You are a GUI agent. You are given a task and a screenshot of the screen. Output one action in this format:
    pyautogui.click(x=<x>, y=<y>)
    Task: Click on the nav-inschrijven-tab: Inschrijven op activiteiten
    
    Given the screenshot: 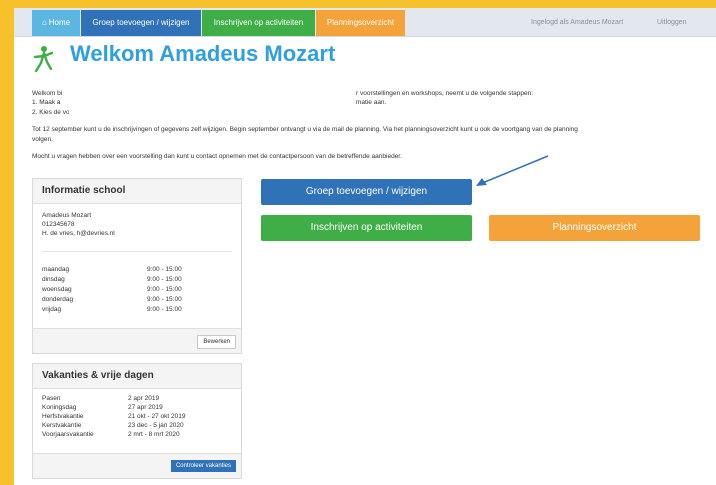 What is the action you would take?
    pyautogui.click(x=258, y=23)
    